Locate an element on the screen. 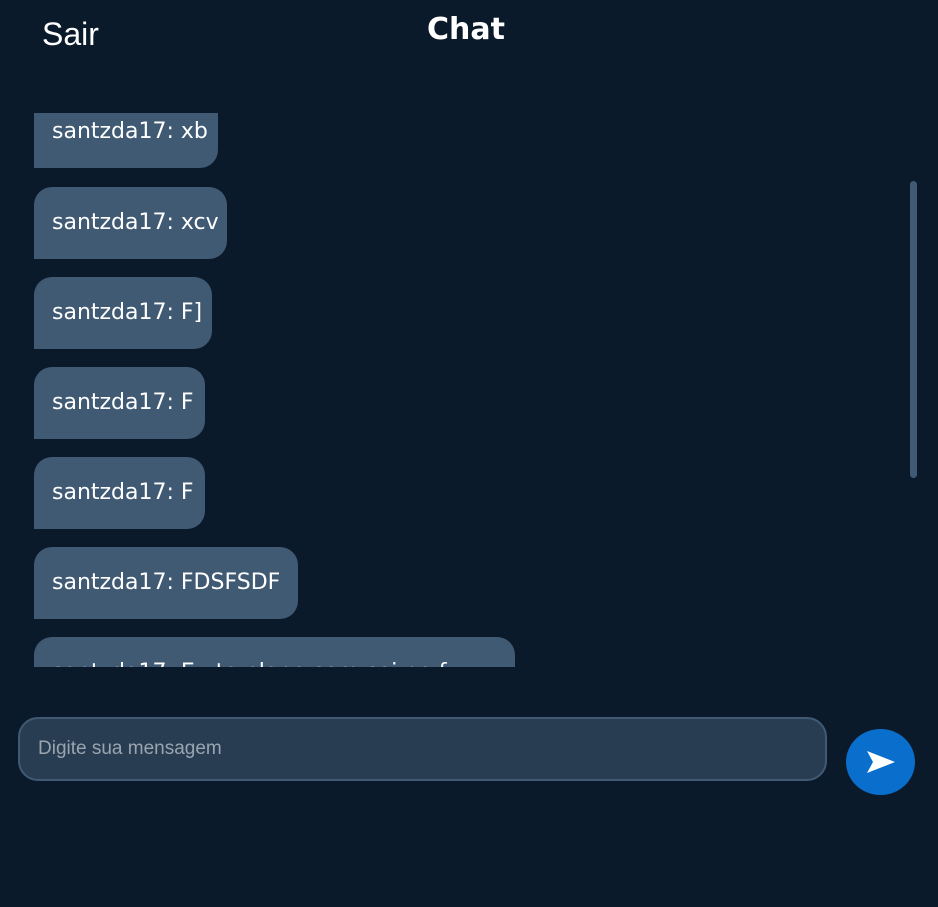 The width and height of the screenshot is (938, 907). message-input-container is located at coordinates (422, 749).